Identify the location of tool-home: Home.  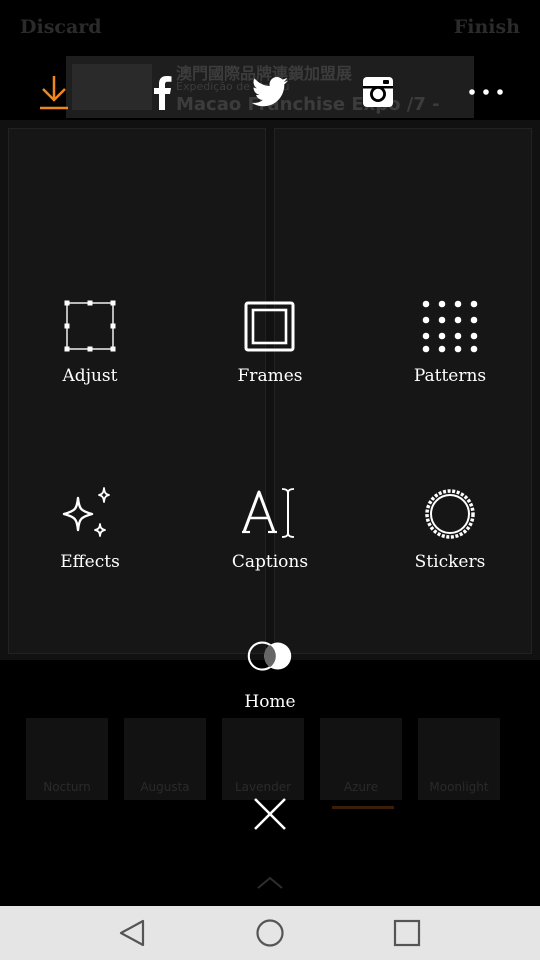
(270, 671).